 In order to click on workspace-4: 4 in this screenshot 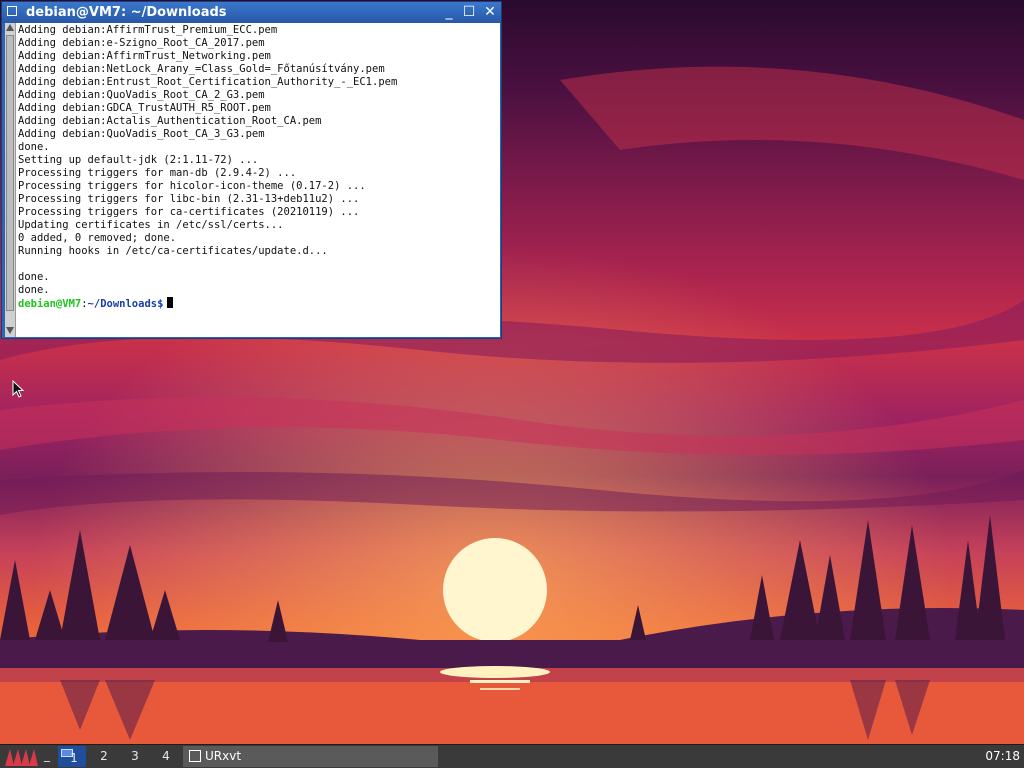, I will do `click(166, 756)`.